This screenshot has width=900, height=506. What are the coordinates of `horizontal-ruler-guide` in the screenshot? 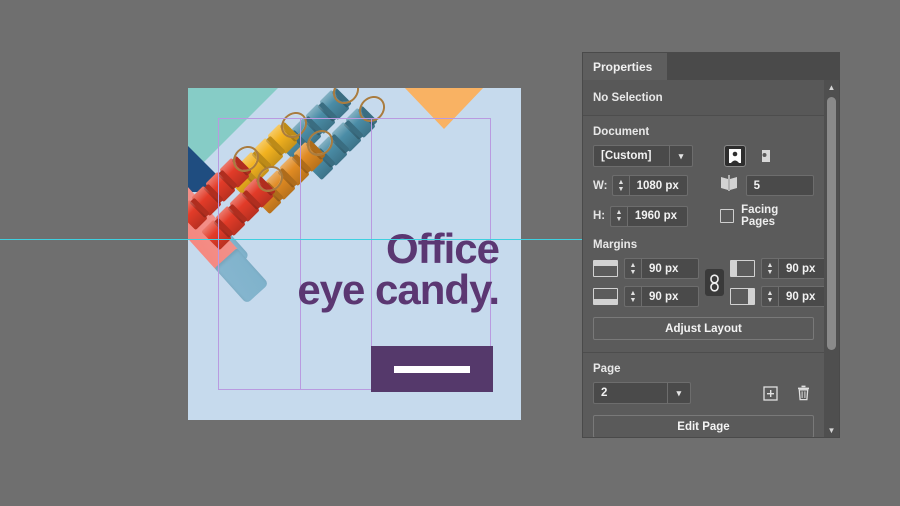 It's located at (291, 239).